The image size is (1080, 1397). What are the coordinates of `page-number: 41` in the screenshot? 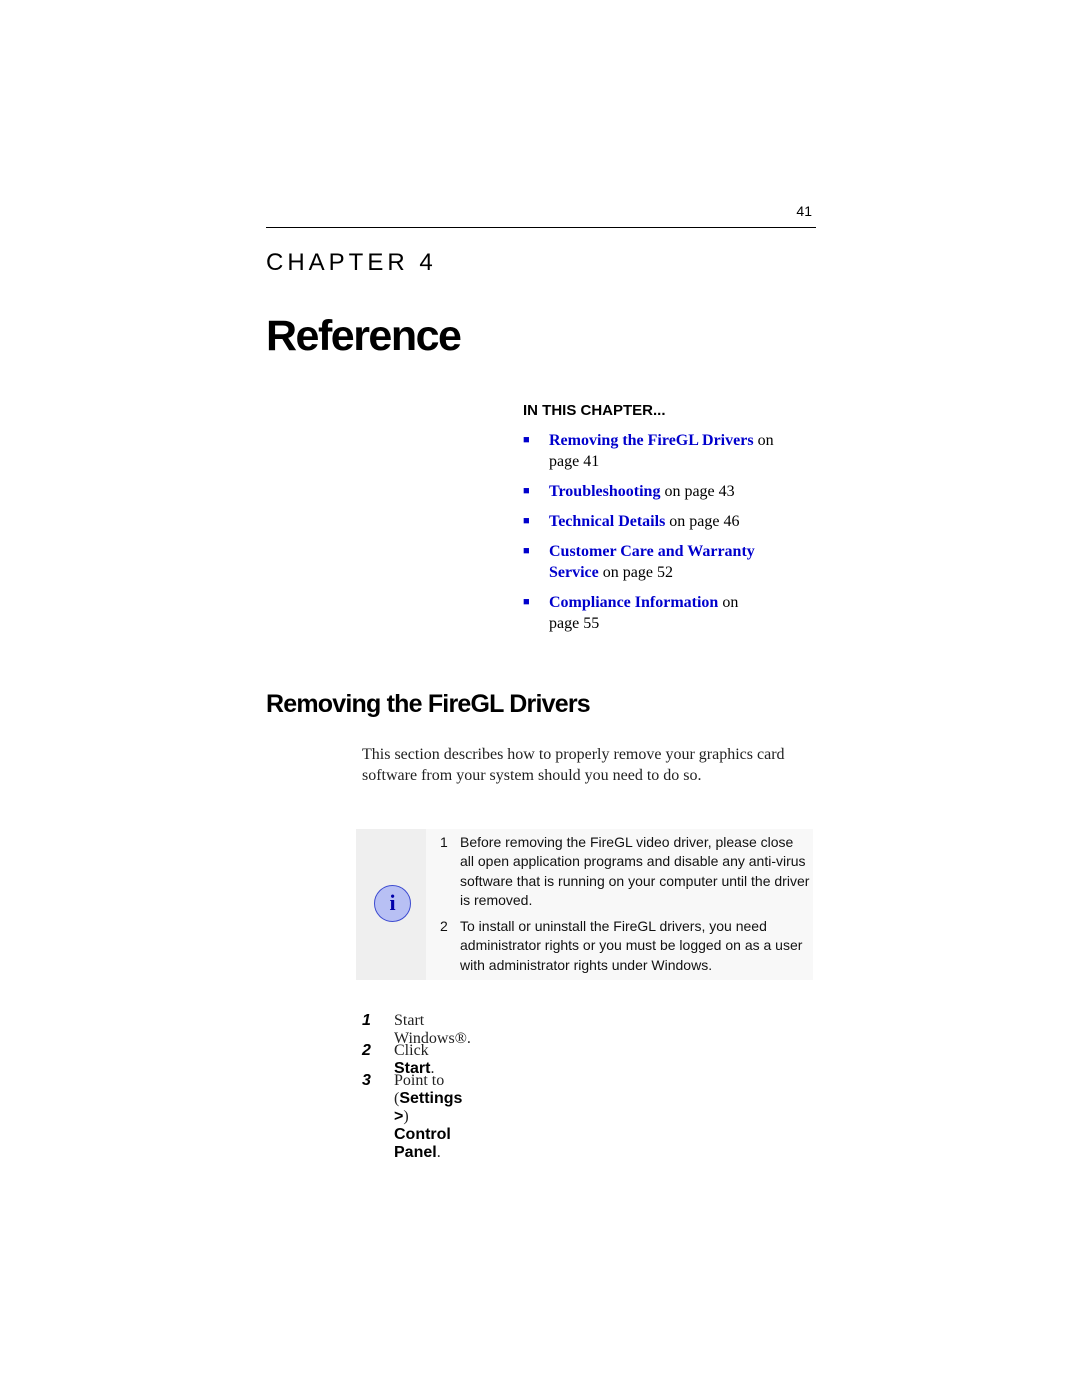 It's located at (804, 211).